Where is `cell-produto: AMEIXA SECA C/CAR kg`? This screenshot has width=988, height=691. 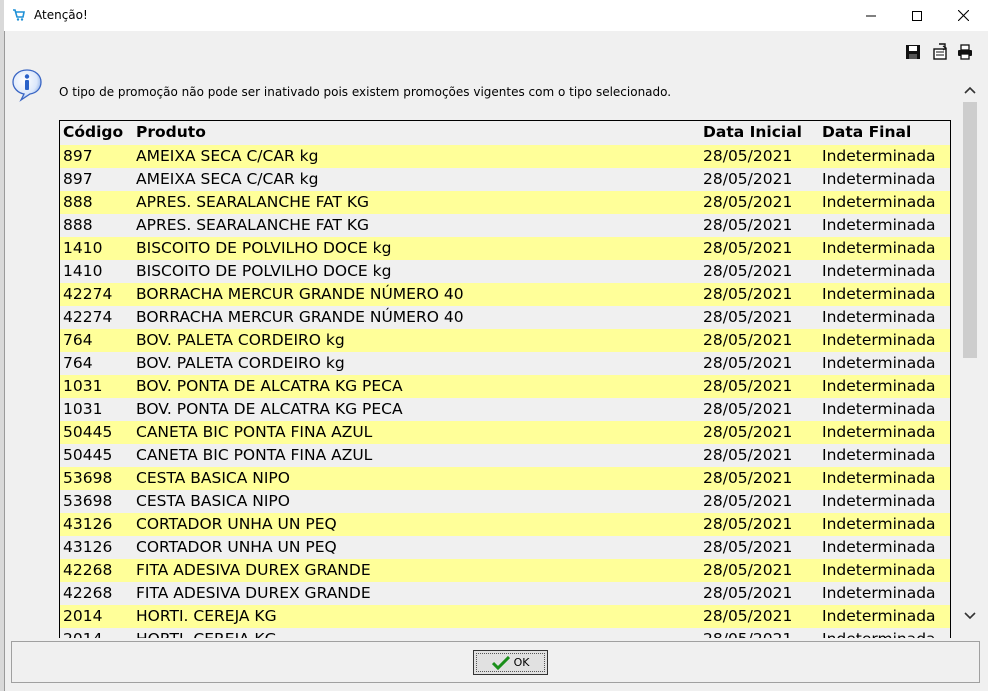
cell-produto: AMEIXA SECA C/CAR kg is located at coordinates (227, 179).